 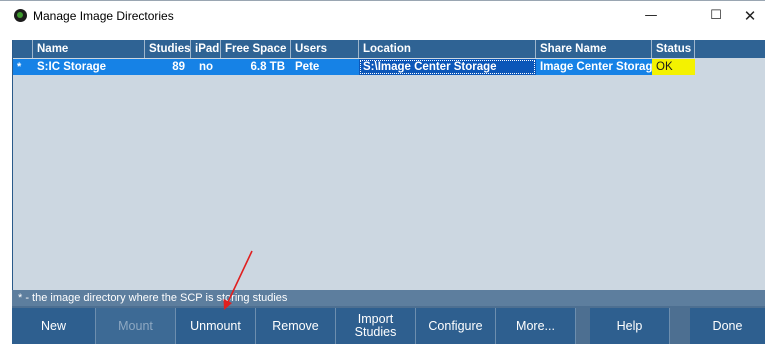 What do you see at coordinates (89, 67) in the screenshot?
I see `cell-name: S:IC Storage` at bounding box center [89, 67].